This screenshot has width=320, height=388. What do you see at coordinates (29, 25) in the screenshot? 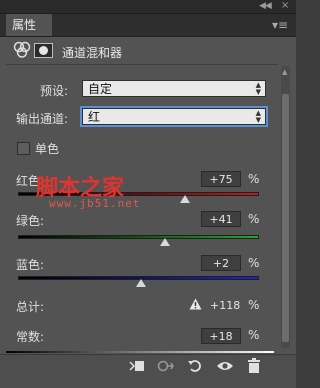
I see `tab-properties: 属性` at bounding box center [29, 25].